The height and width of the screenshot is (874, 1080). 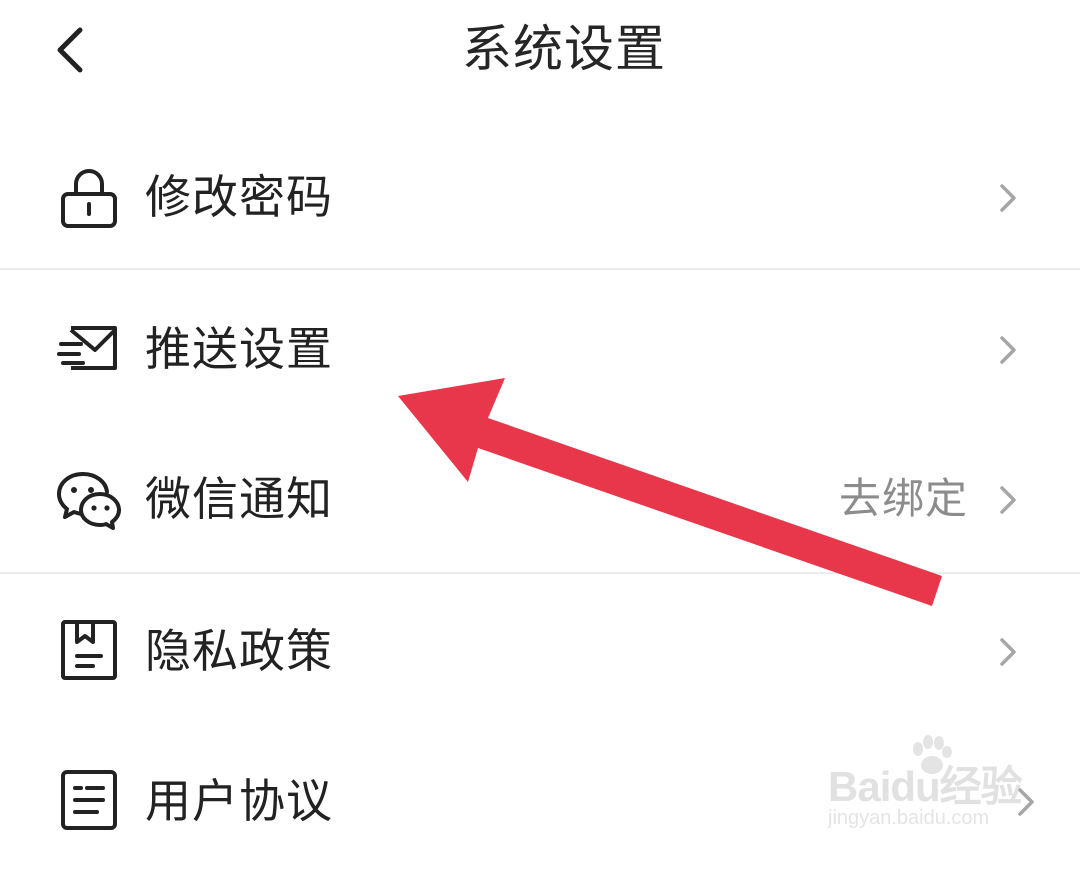 I want to click on menu-item-label: 用户协议, so click(x=239, y=801).